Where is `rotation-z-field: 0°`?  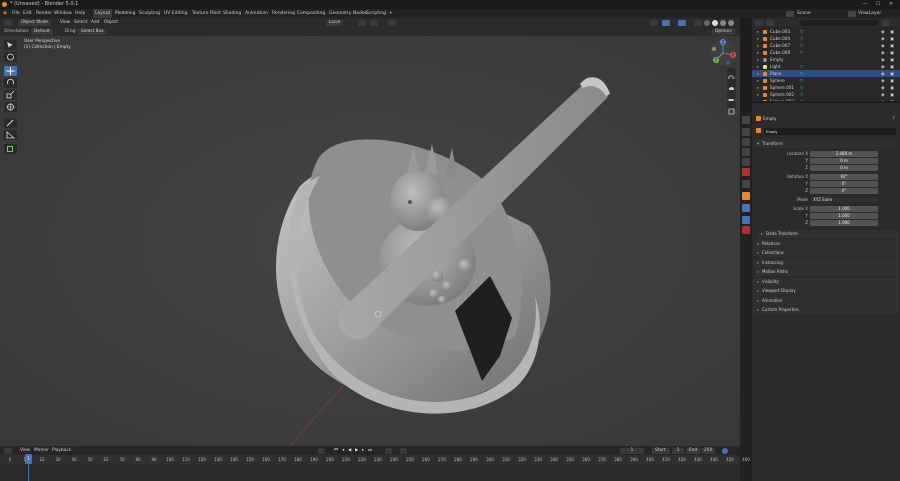
rotation-z-field: 0° is located at coordinates (844, 191).